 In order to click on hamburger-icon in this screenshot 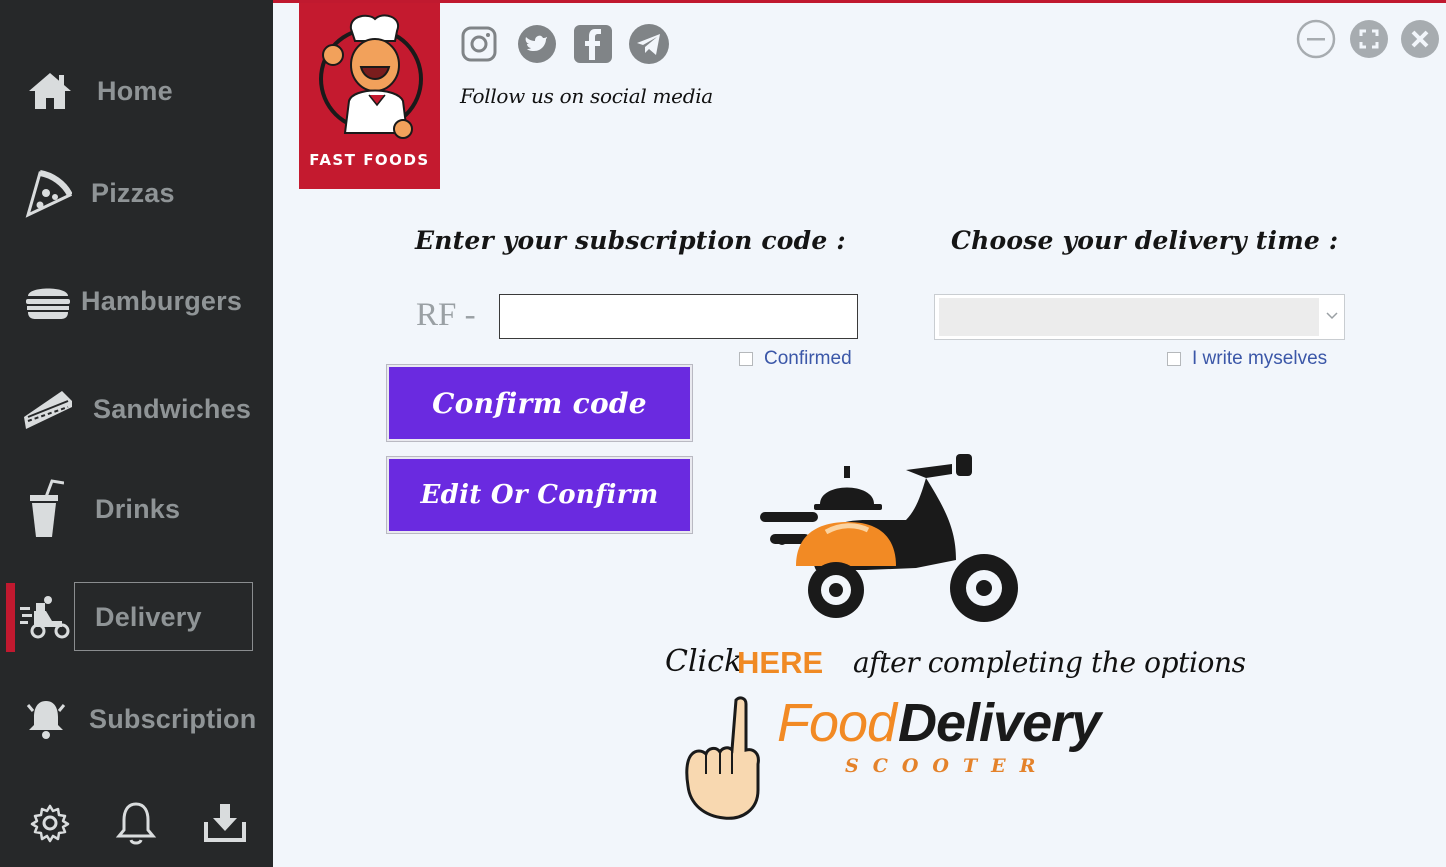, I will do `click(48, 301)`.